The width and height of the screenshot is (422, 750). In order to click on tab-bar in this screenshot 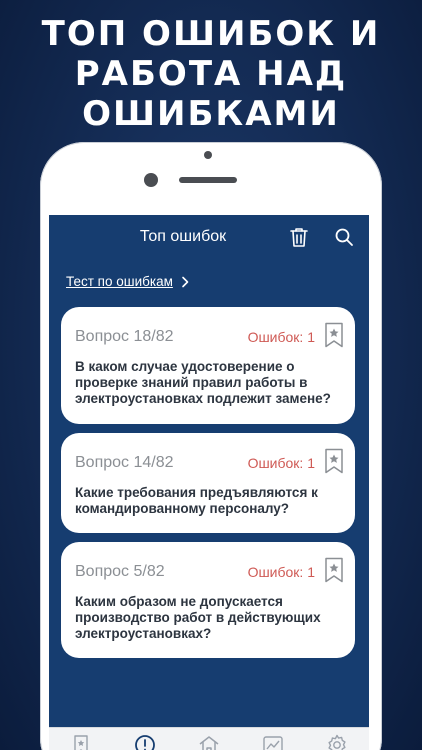, I will do `click(209, 738)`.